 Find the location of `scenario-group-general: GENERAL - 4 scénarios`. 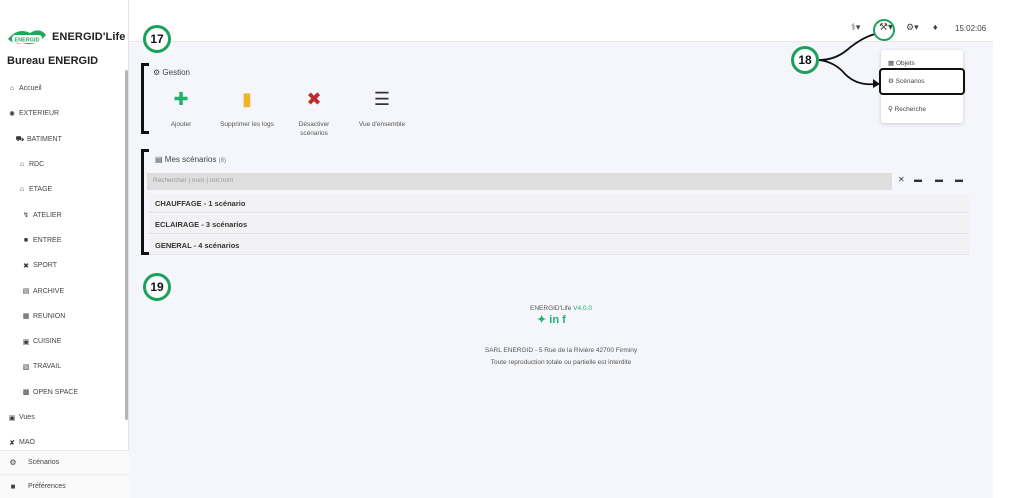

scenario-group-general: GENERAL - 4 scénarios is located at coordinates (559, 245).